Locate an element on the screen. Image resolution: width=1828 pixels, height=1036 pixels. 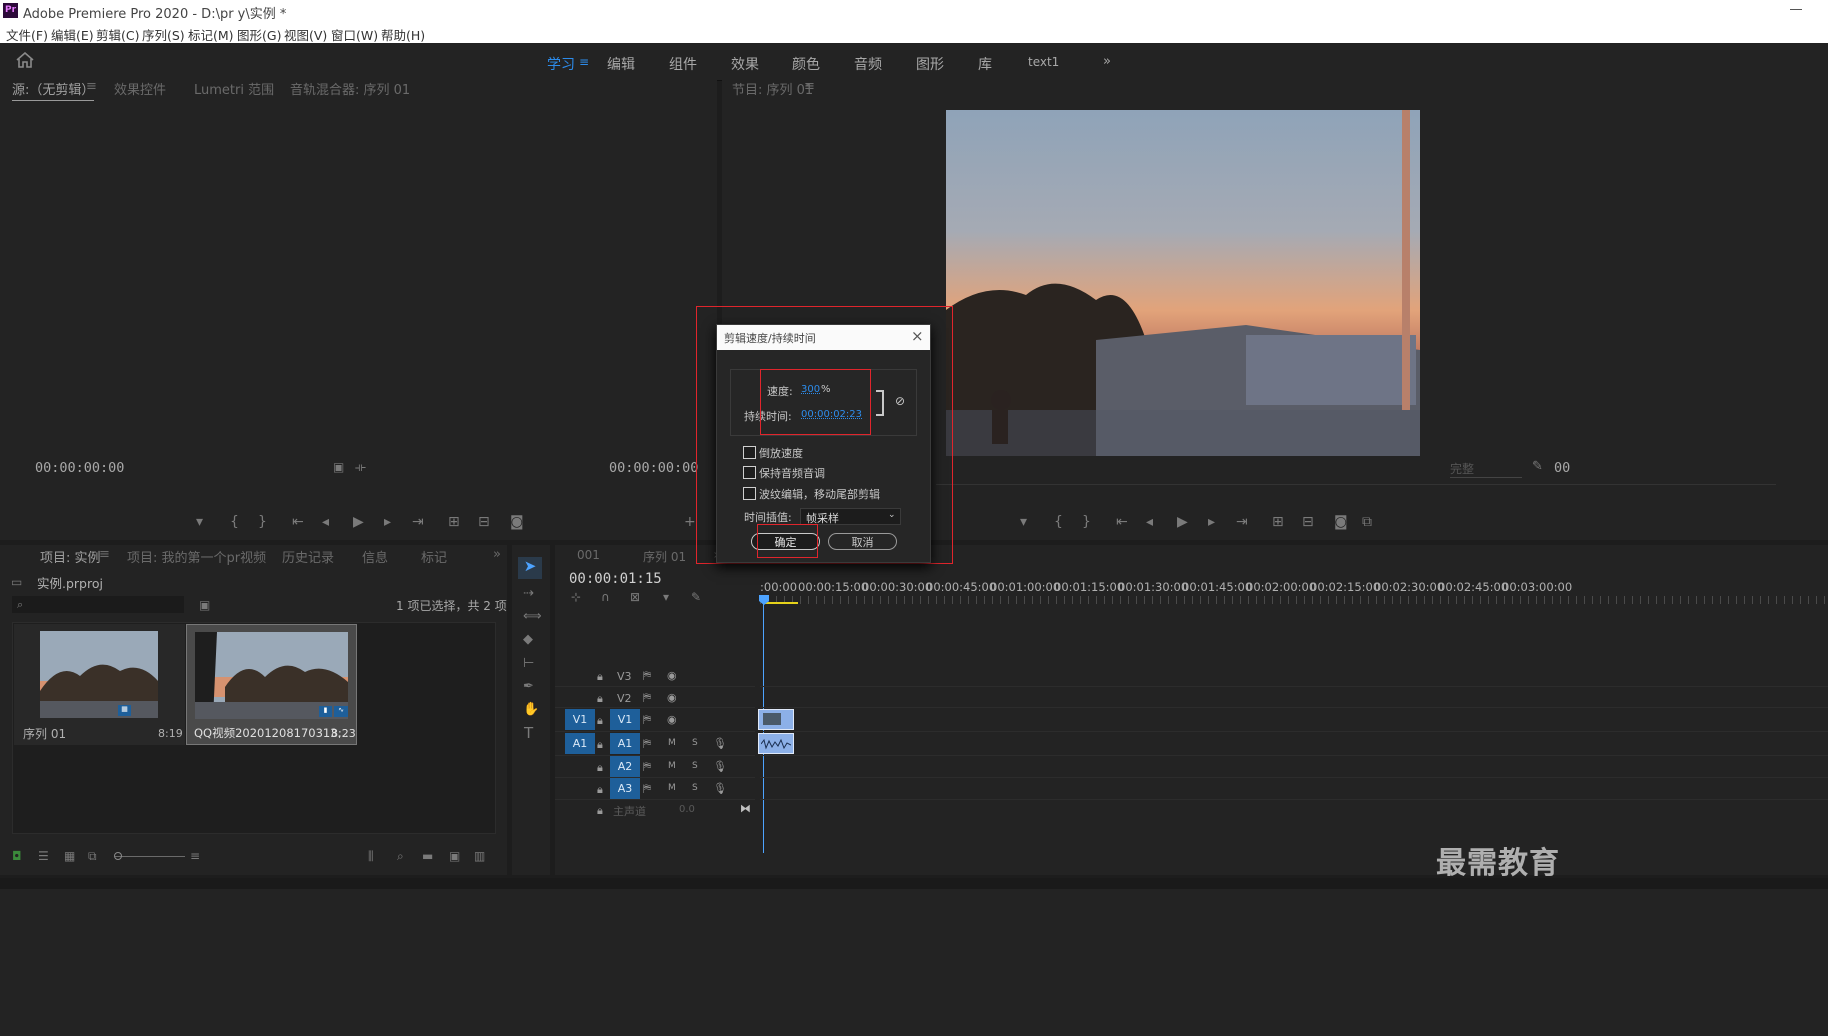
selection-tool-icon: ➤ is located at coordinates (530, 568).